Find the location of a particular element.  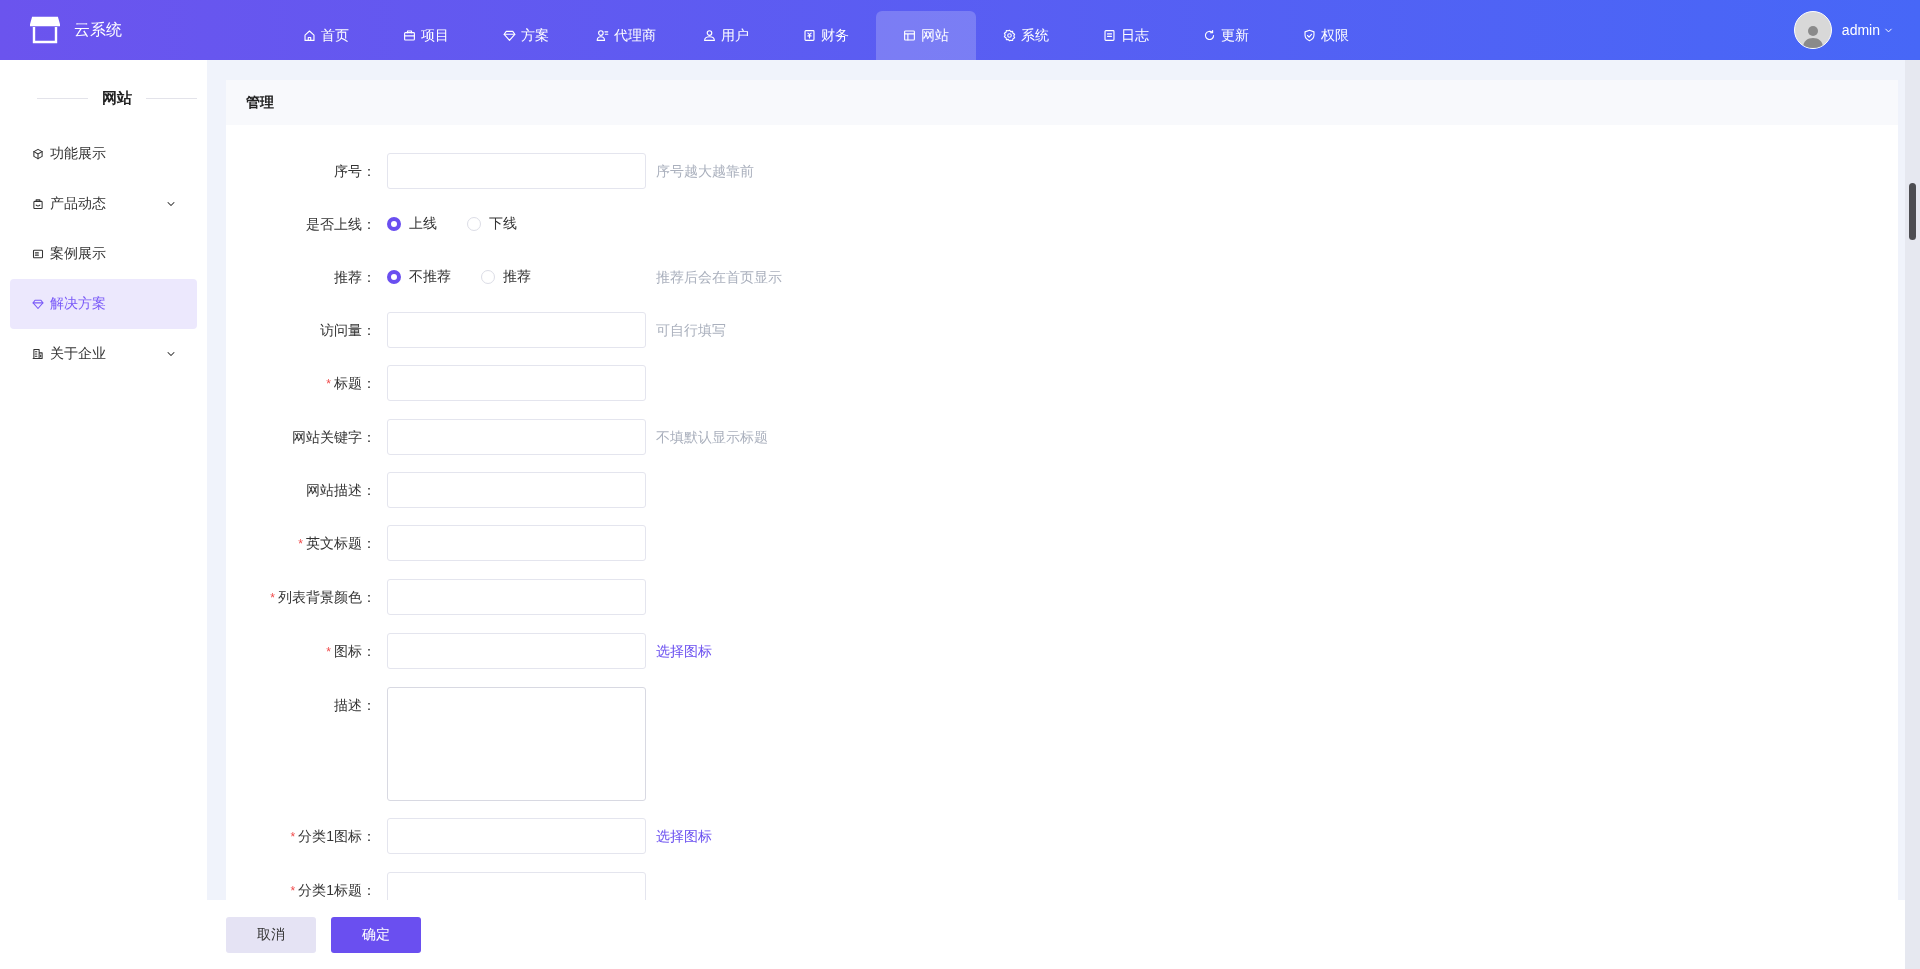

nav-tab: 用户 is located at coordinates (726, 35).